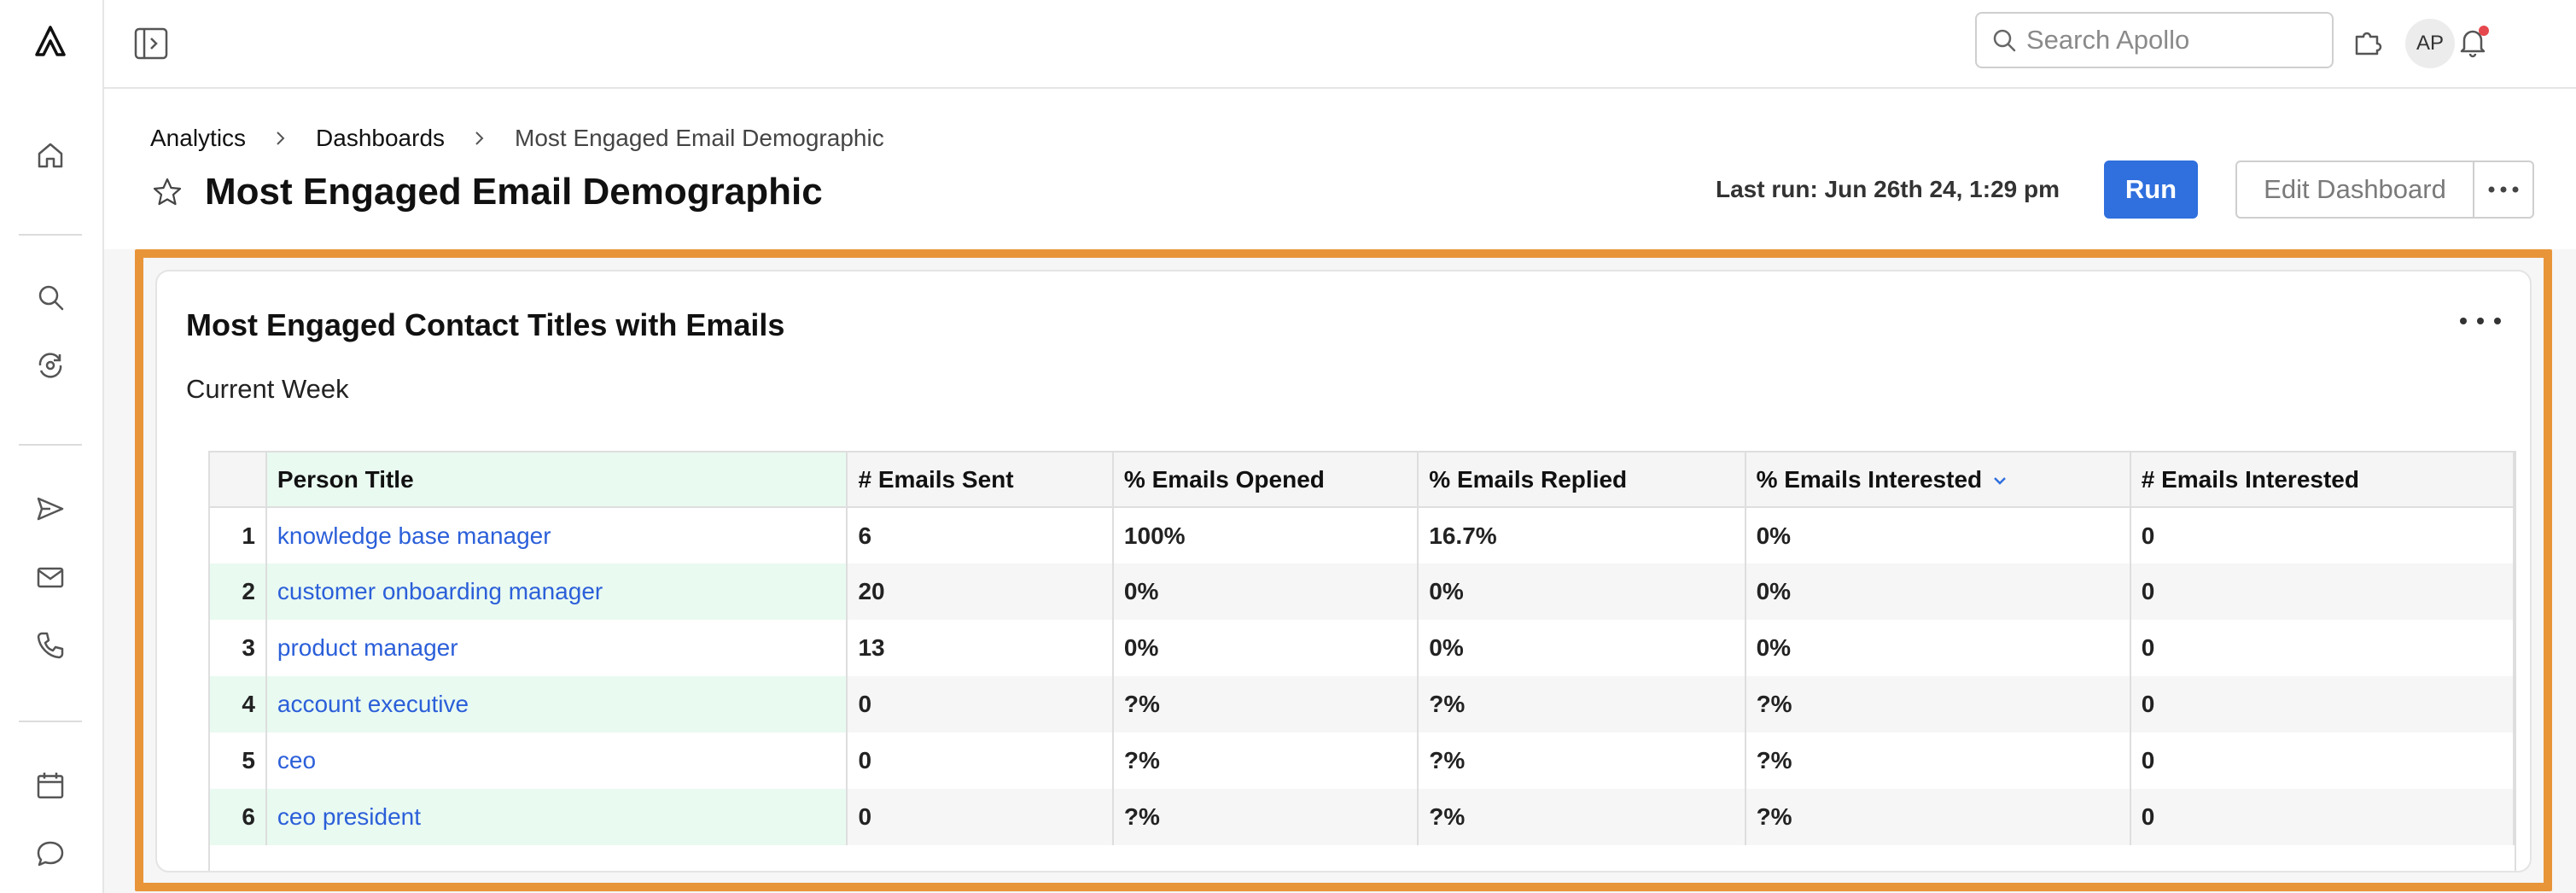 Image resolution: width=2576 pixels, height=893 pixels. Describe the element at coordinates (151, 43) in the screenshot. I see `panel-toggle-icon` at that location.